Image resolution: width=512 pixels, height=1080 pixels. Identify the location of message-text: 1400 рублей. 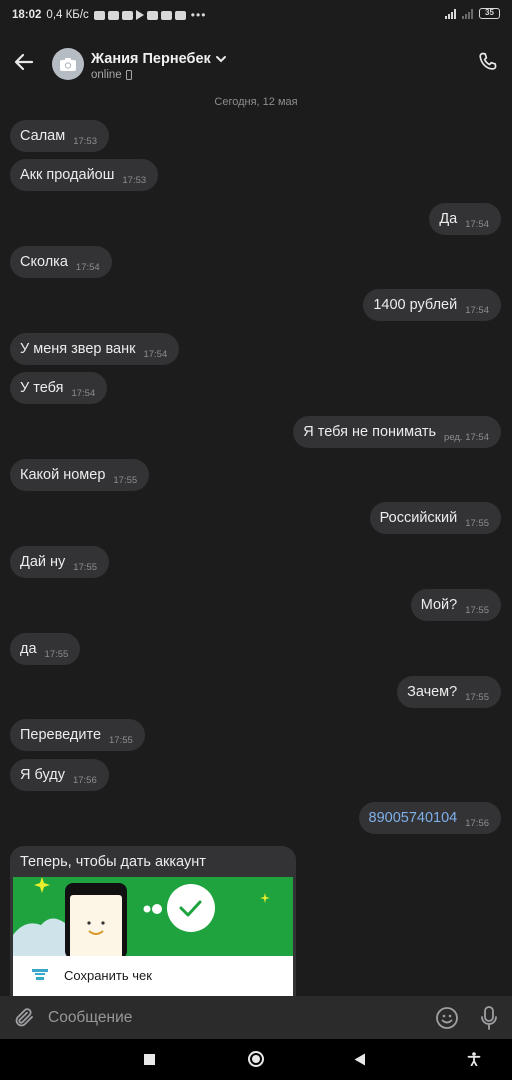
(415, 305).